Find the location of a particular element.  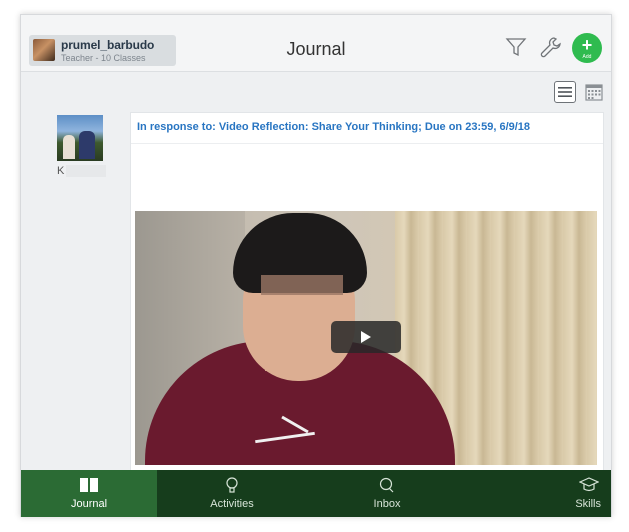

author-name-redacted is located at coordinates (86, 171).